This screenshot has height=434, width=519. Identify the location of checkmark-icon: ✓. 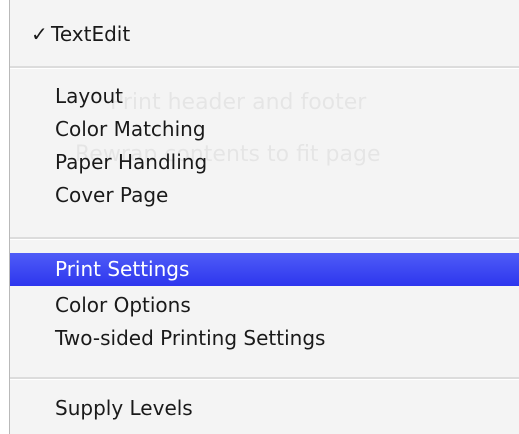
(39, 34).